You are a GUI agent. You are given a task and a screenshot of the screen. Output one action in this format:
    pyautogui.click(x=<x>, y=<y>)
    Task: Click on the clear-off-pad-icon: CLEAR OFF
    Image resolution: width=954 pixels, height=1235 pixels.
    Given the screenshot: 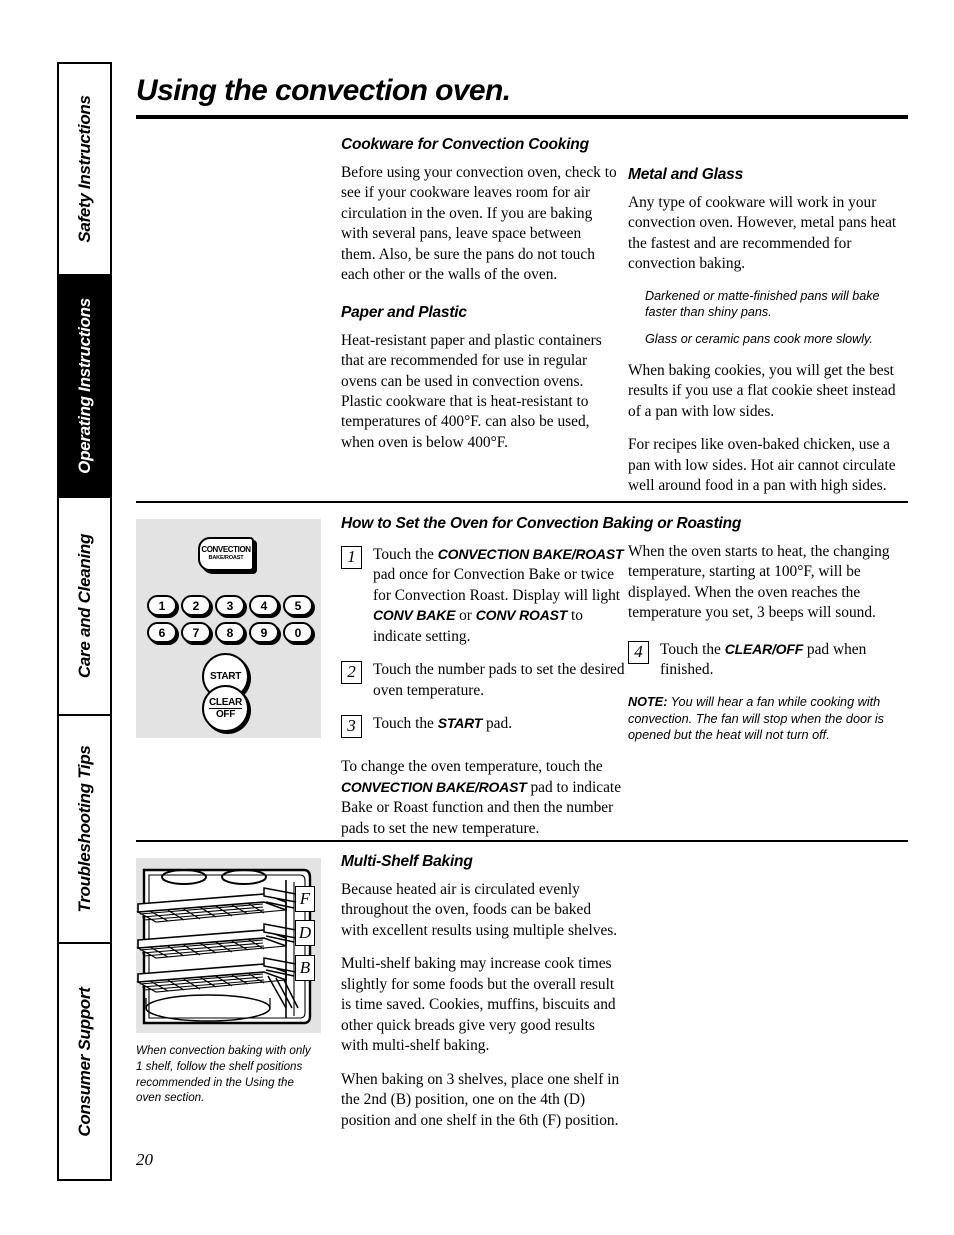 What is the action you would take?
    pyautogui.click(x=225, y=708)
    